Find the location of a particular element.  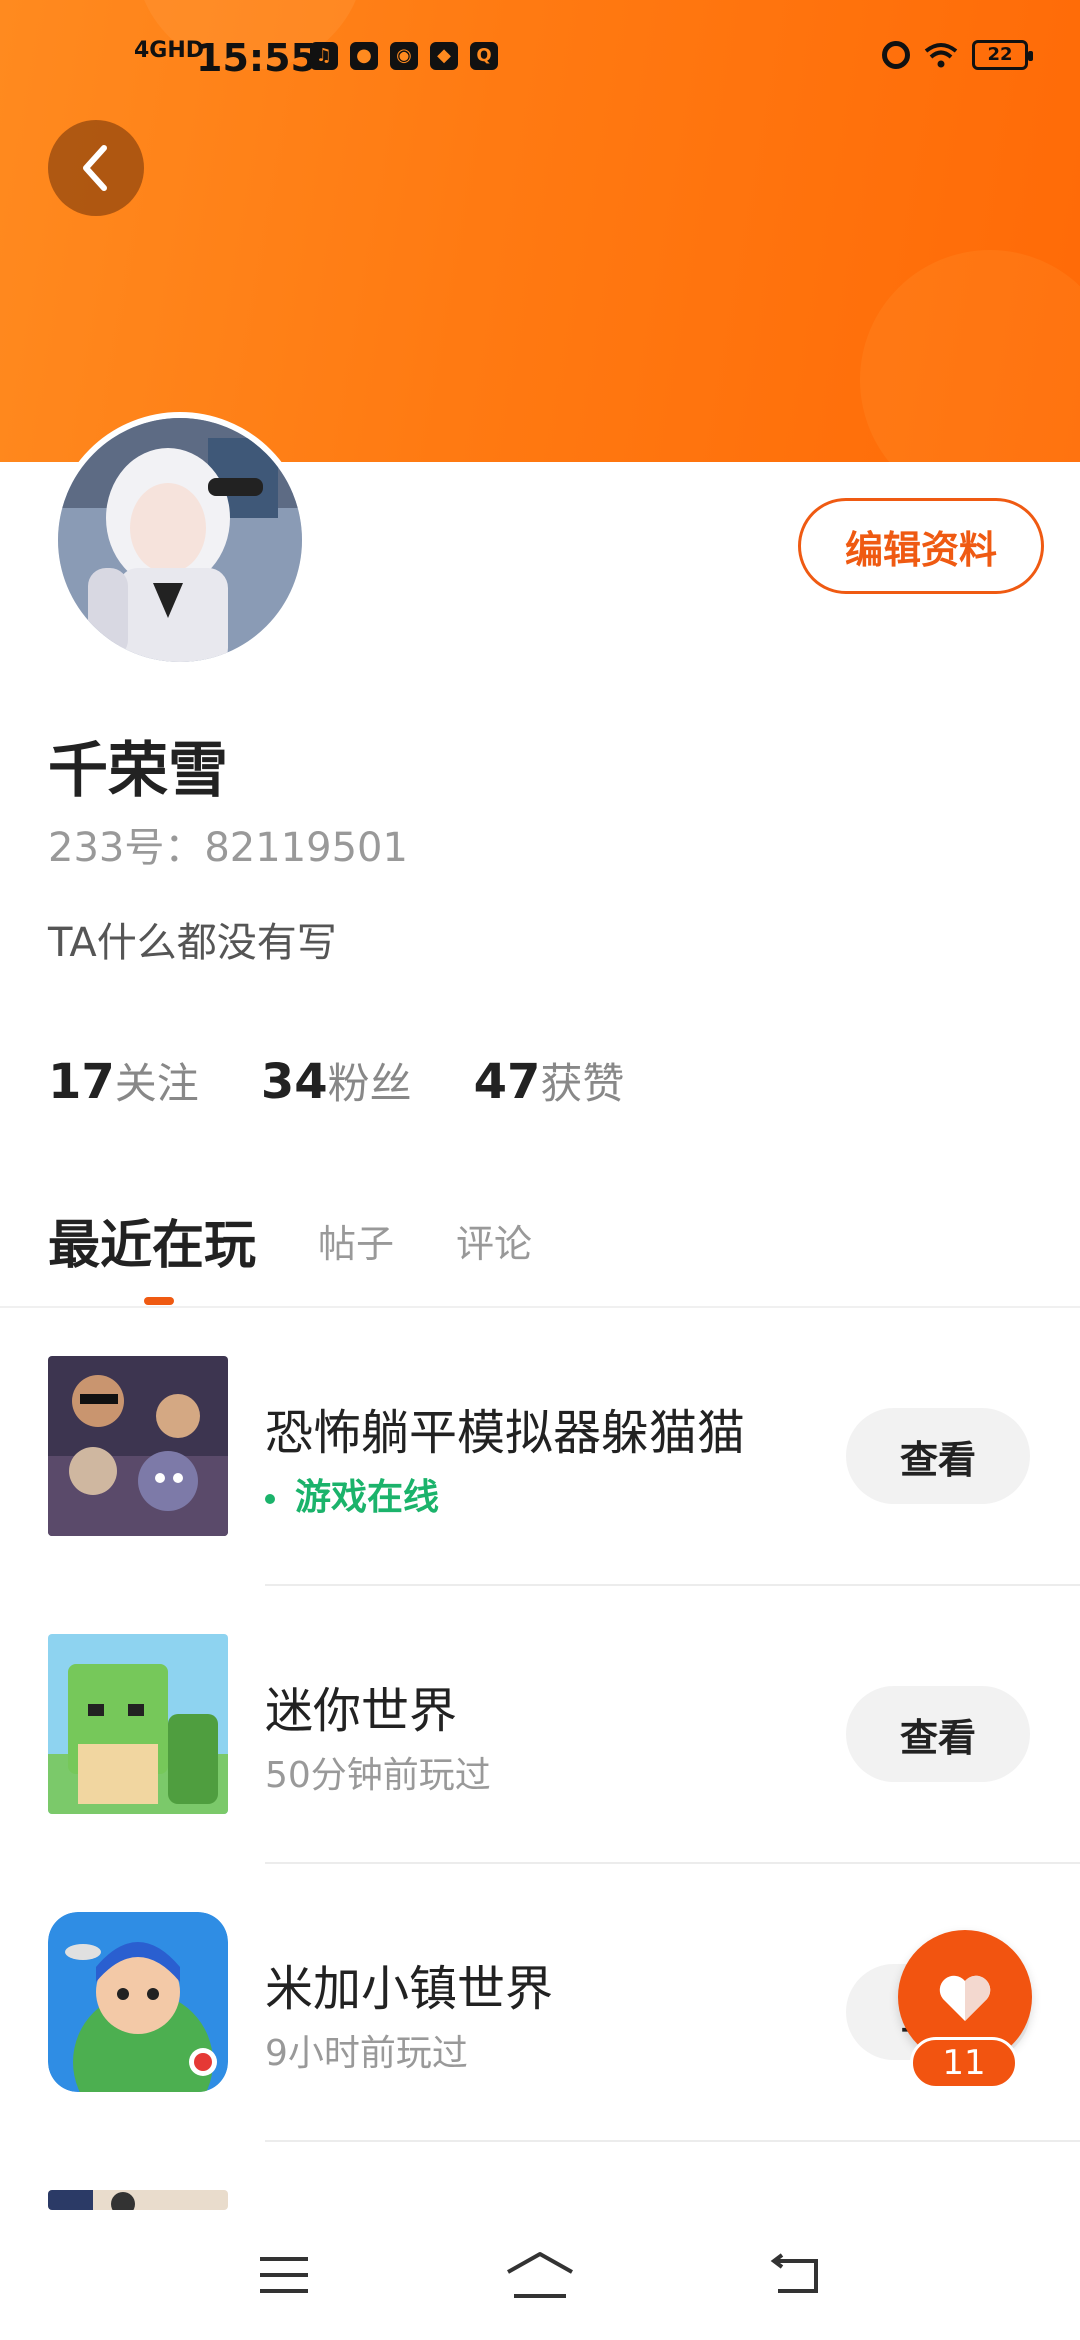

status-time: 15:55 is located at coordinates (256, 58).